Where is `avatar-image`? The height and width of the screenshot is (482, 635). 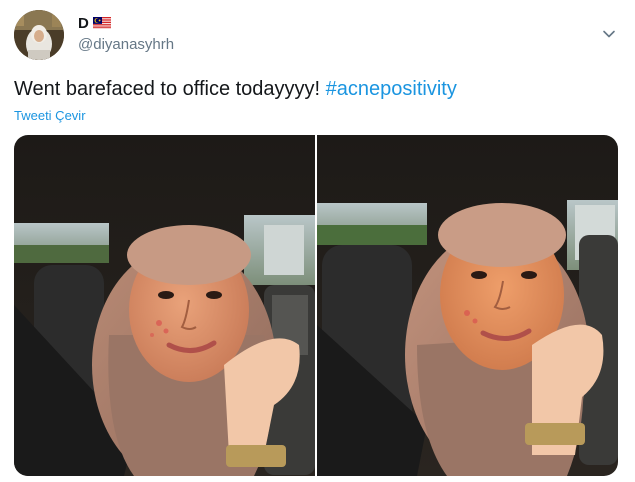
avatar-image is located at coordinates (39, 35).